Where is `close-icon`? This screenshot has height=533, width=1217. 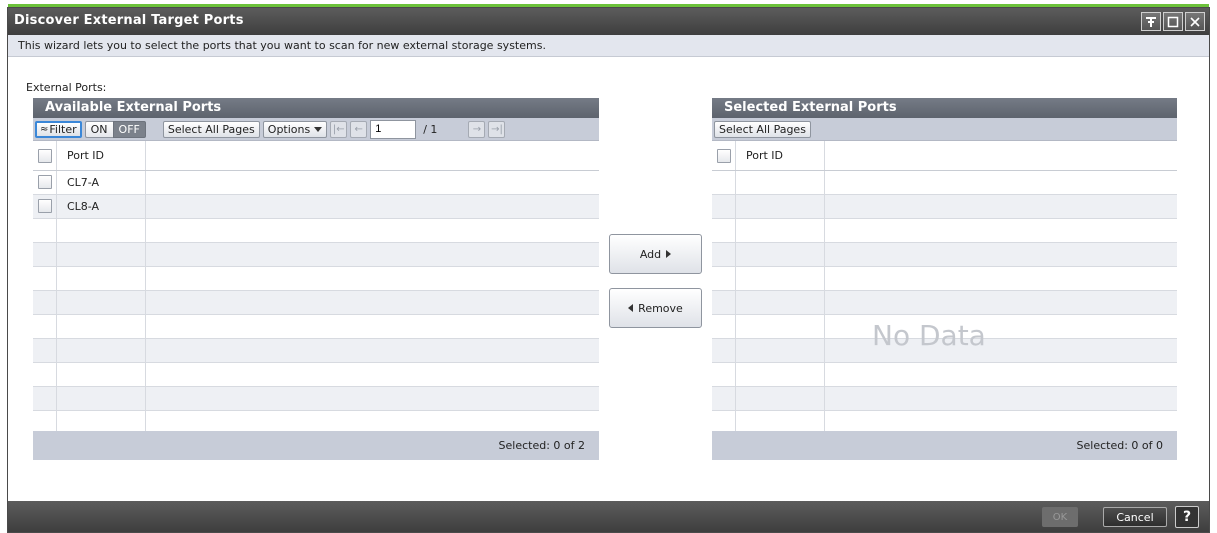 close-icon is located at coordinates (1195, 21).